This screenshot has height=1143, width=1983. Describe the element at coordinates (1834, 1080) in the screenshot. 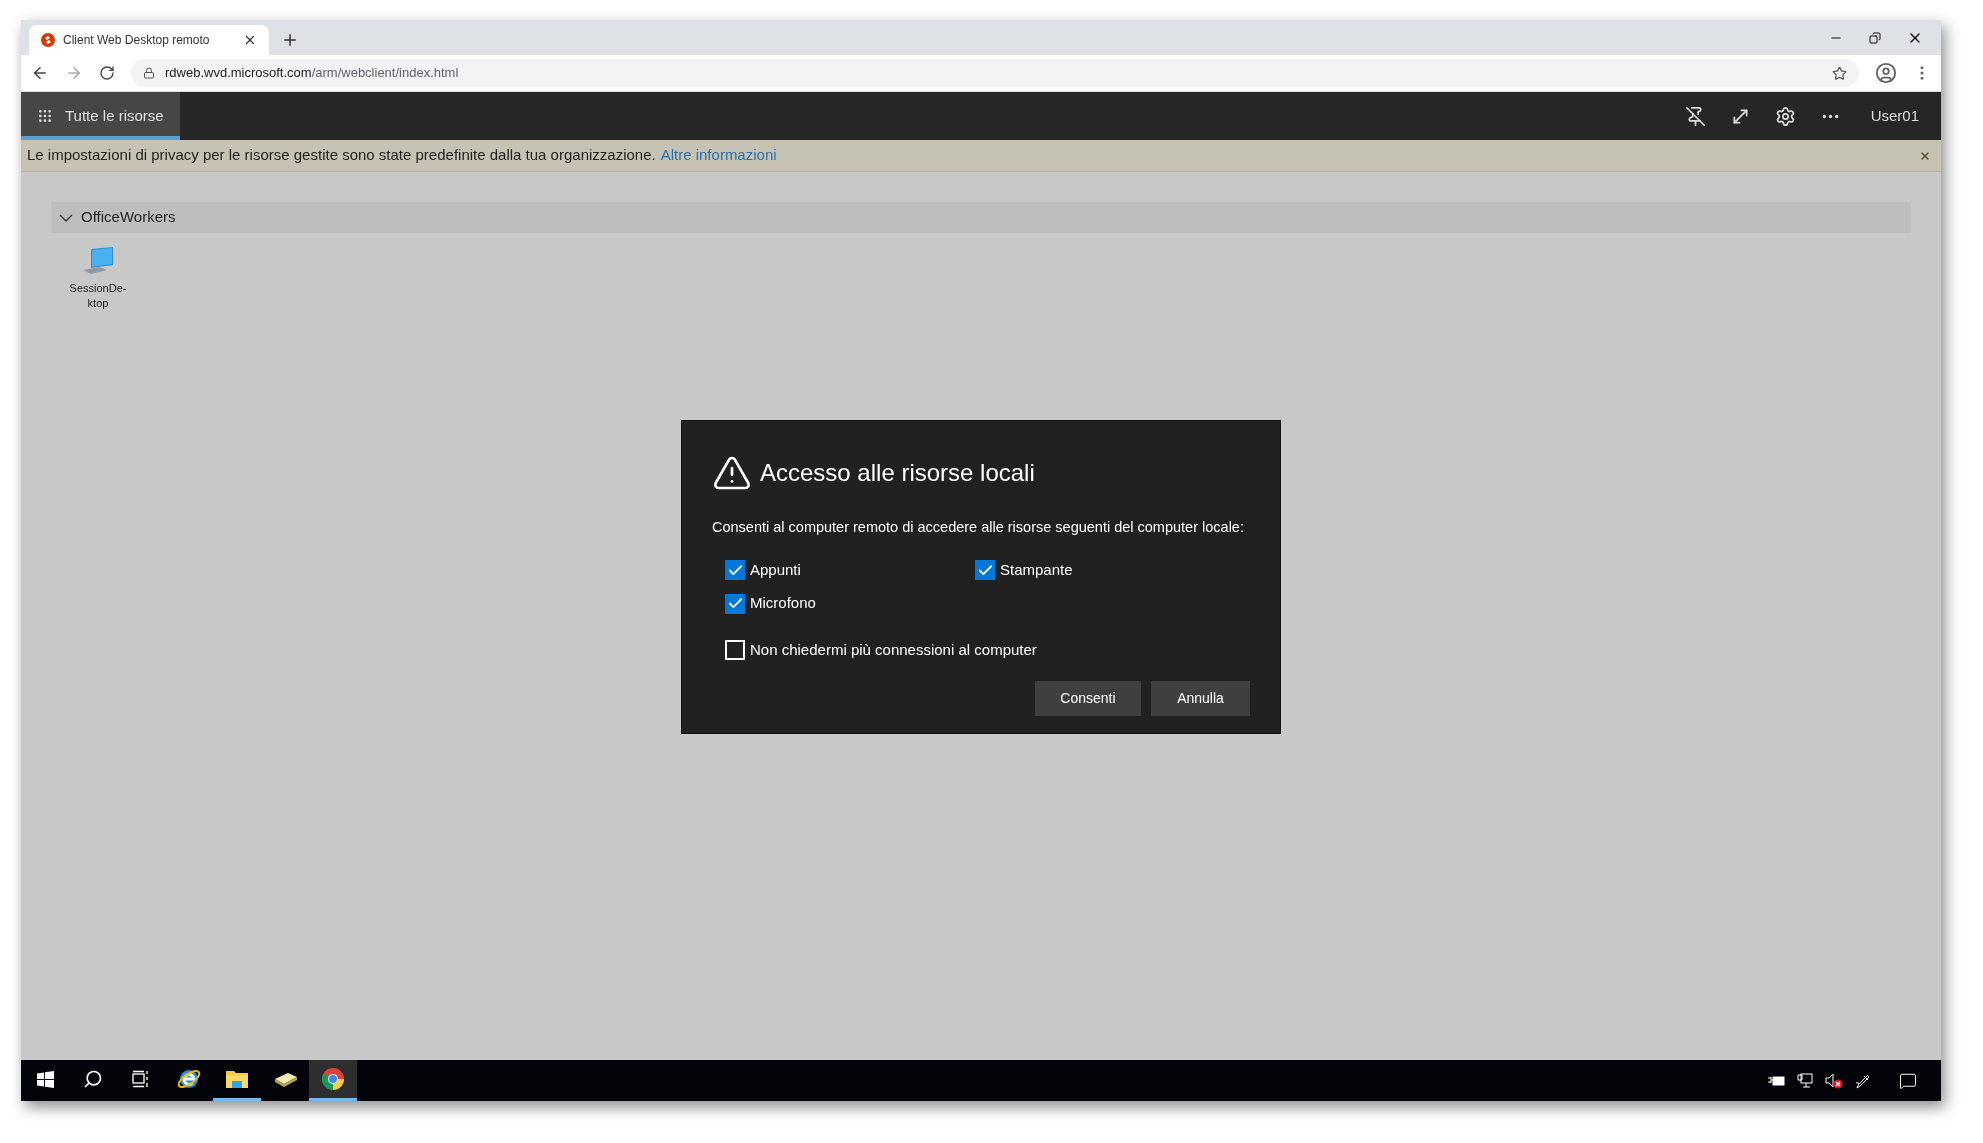

I see `muted-speaker-icon` at that location.